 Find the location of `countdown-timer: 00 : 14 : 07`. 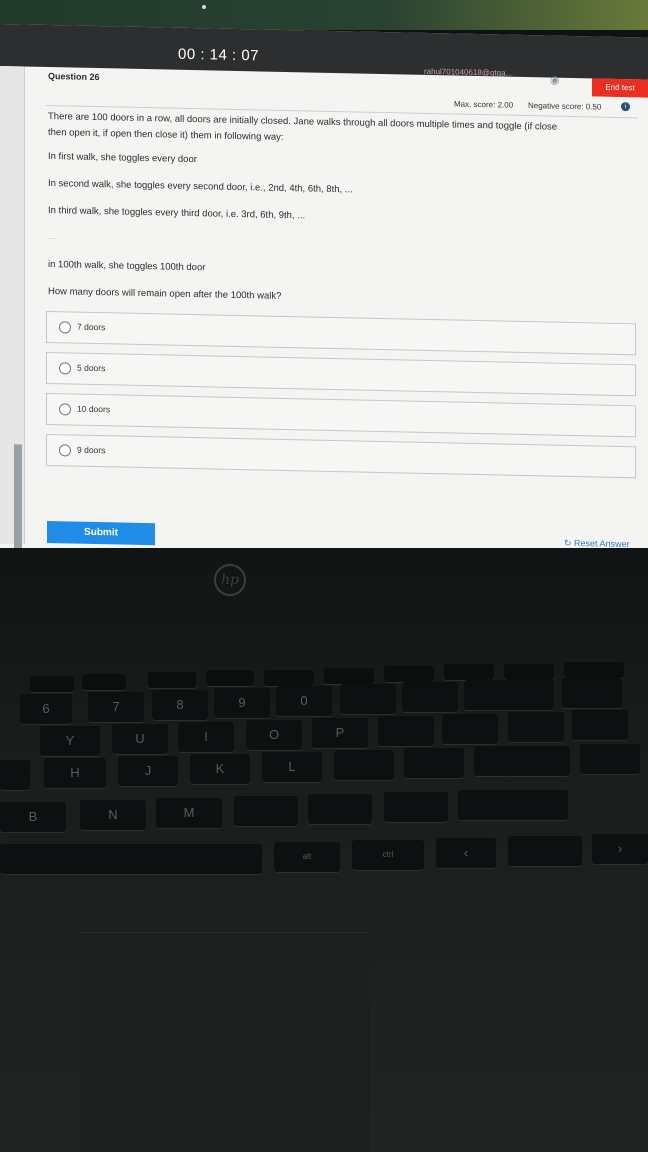

countdown-timer: 00 : 14 : 07 is located at coordinates (219, 55).